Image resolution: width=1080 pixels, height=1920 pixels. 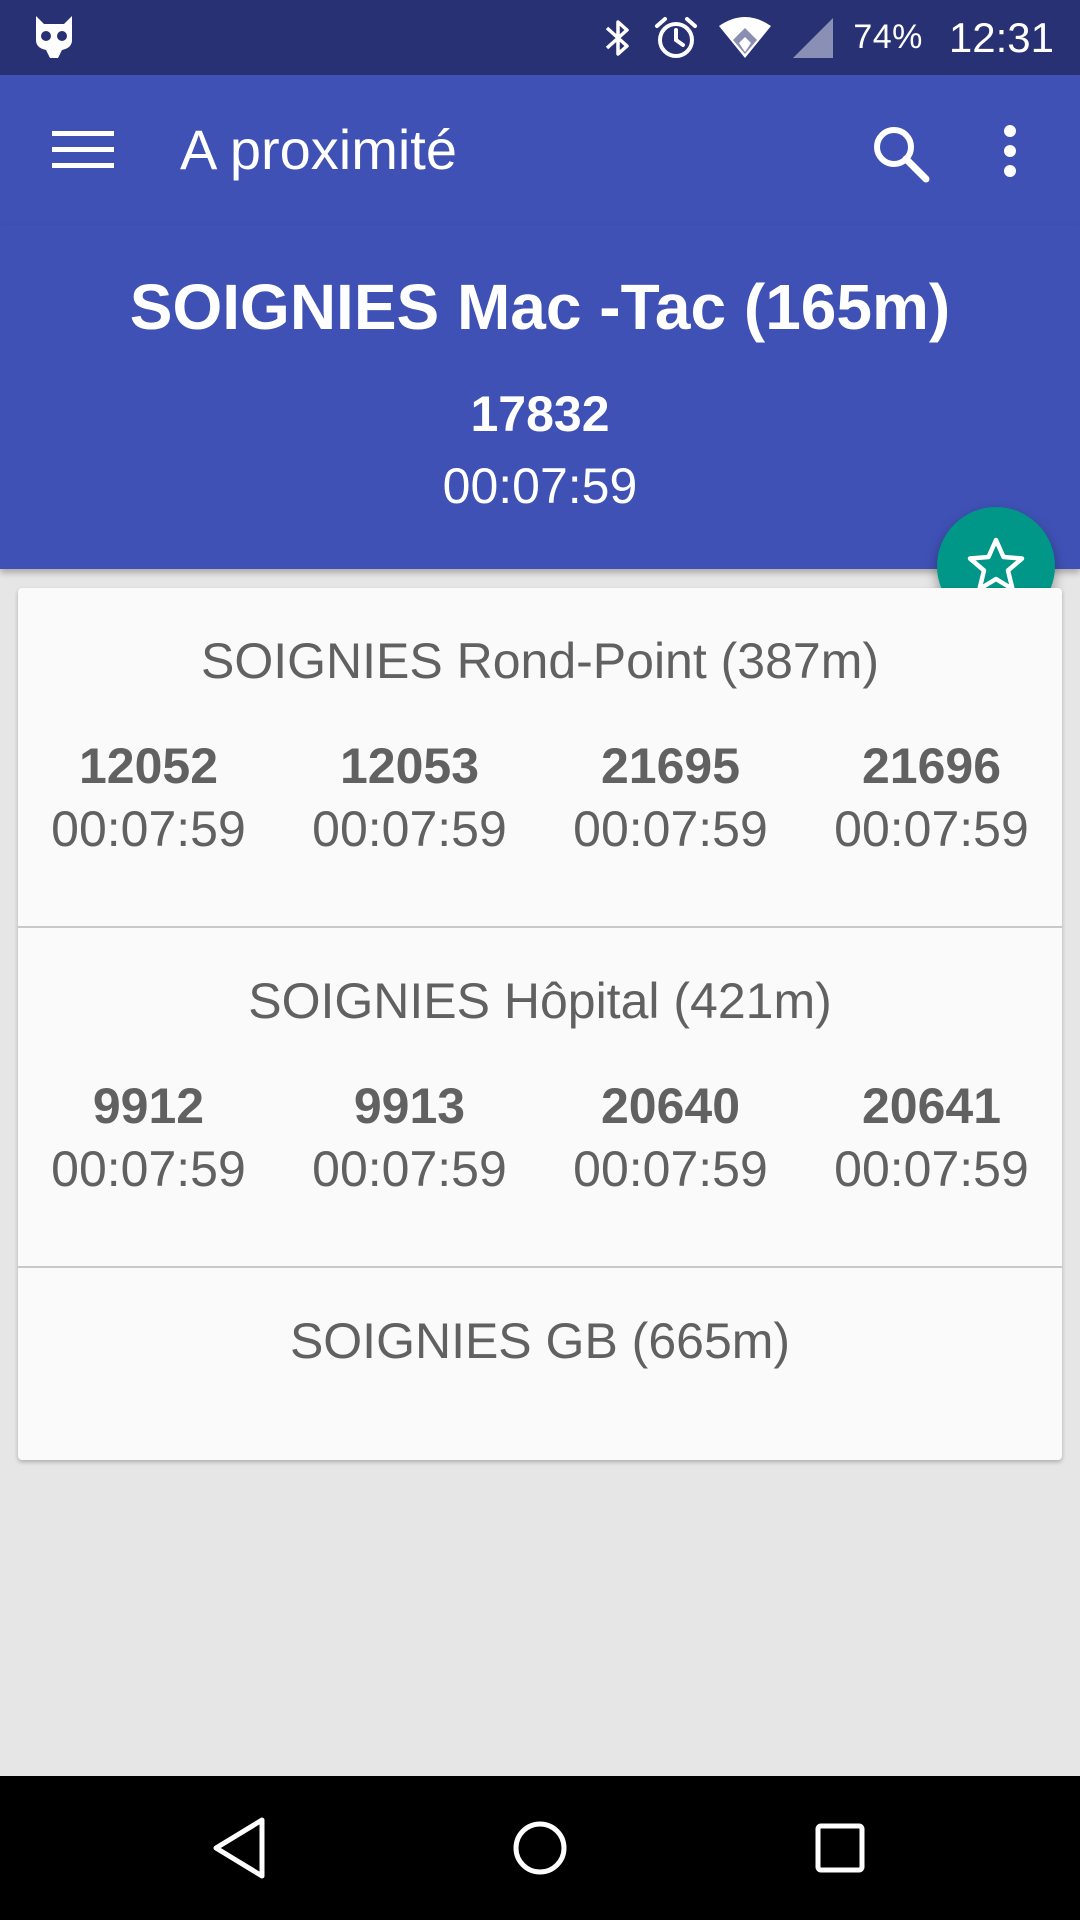 I want to click on status-bar: 74% 12:31, so click(x=540, y=37).